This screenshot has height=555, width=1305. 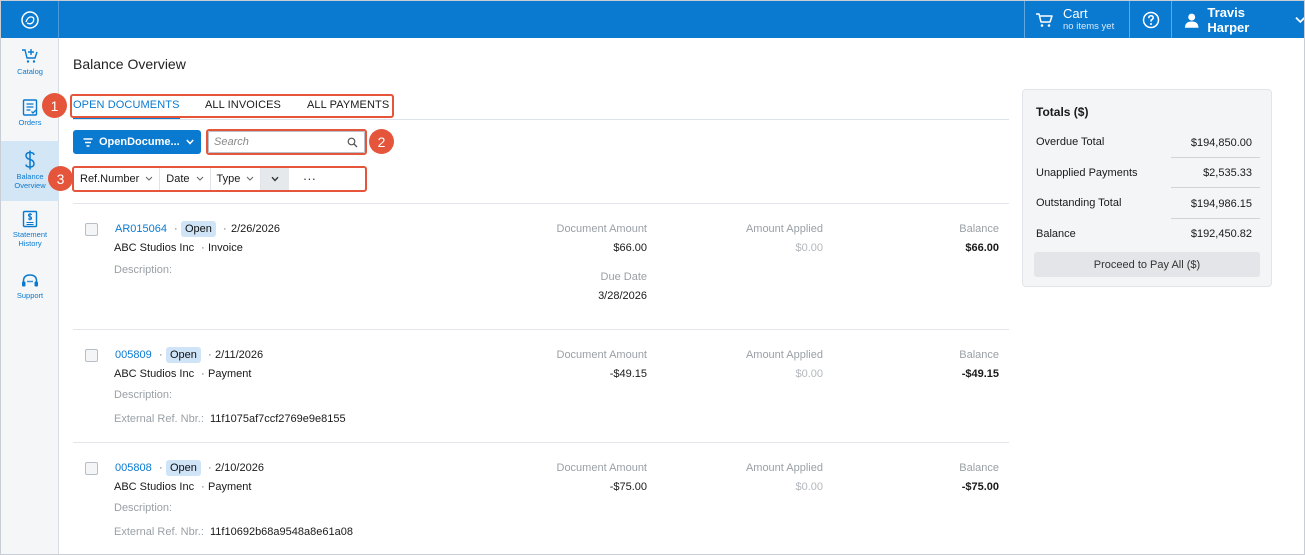 I want to click on balance-value: -$49.15, so click(x=980, y=374).